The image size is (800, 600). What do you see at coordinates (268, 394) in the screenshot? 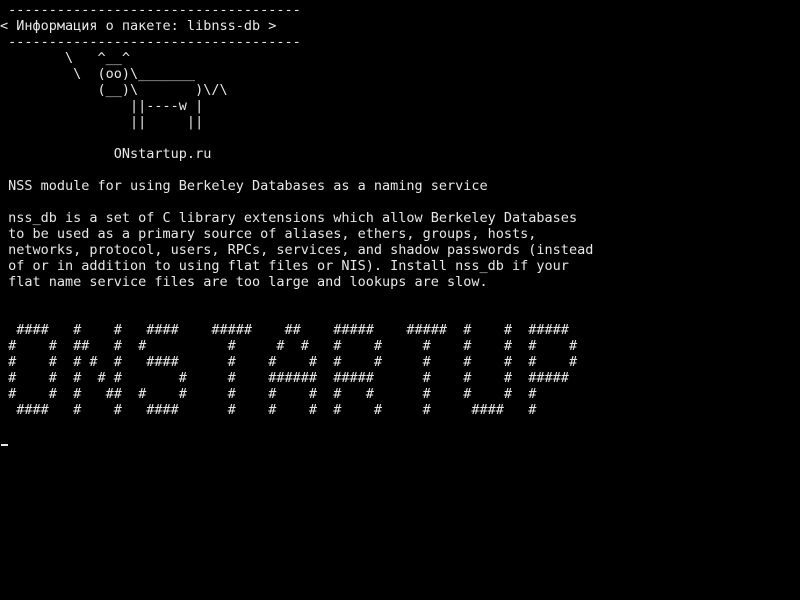
I see `banner-line: # # # ## # # # # # # # # # # #` at bounding box center [268, 394].